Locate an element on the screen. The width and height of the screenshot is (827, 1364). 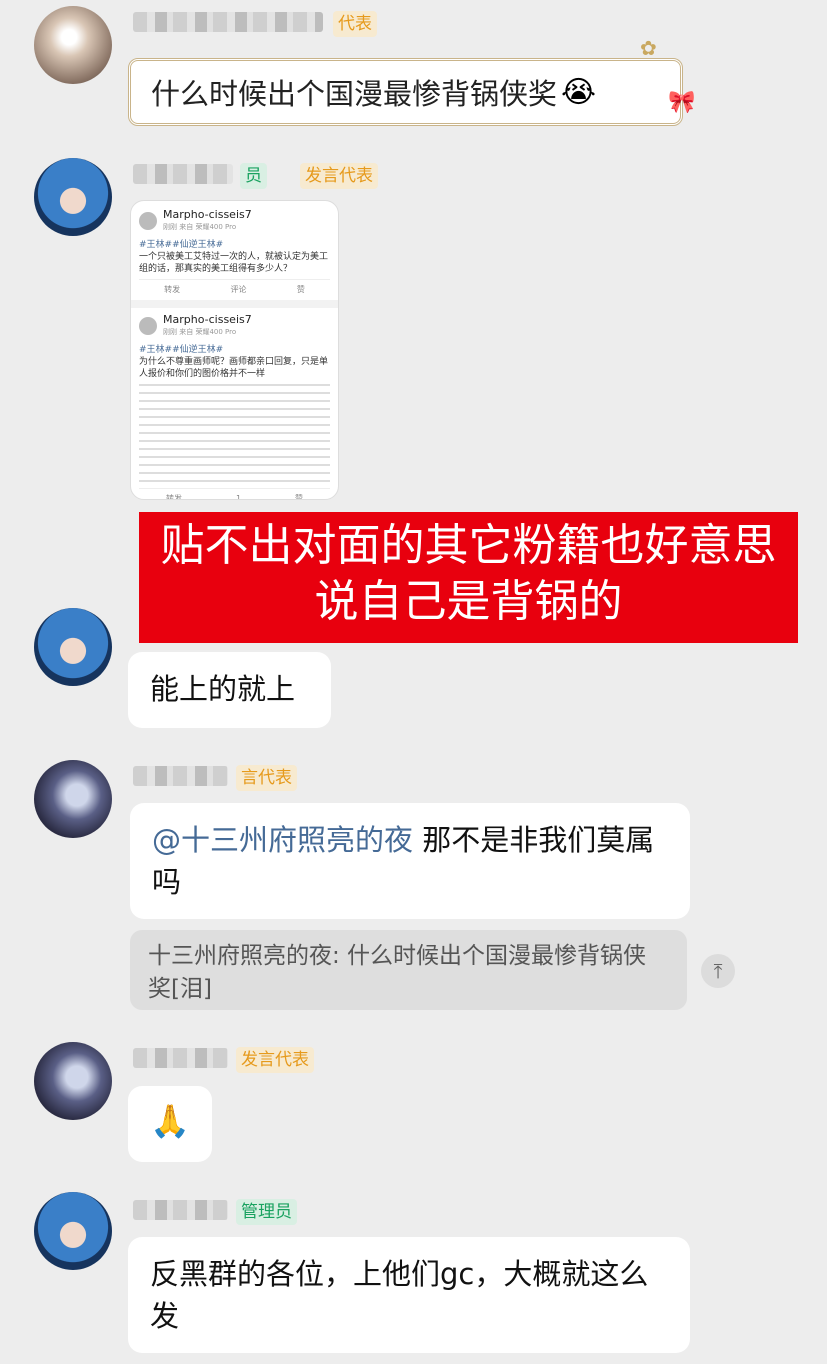
member-badge: 代表 is located at coordinates (355, 24).